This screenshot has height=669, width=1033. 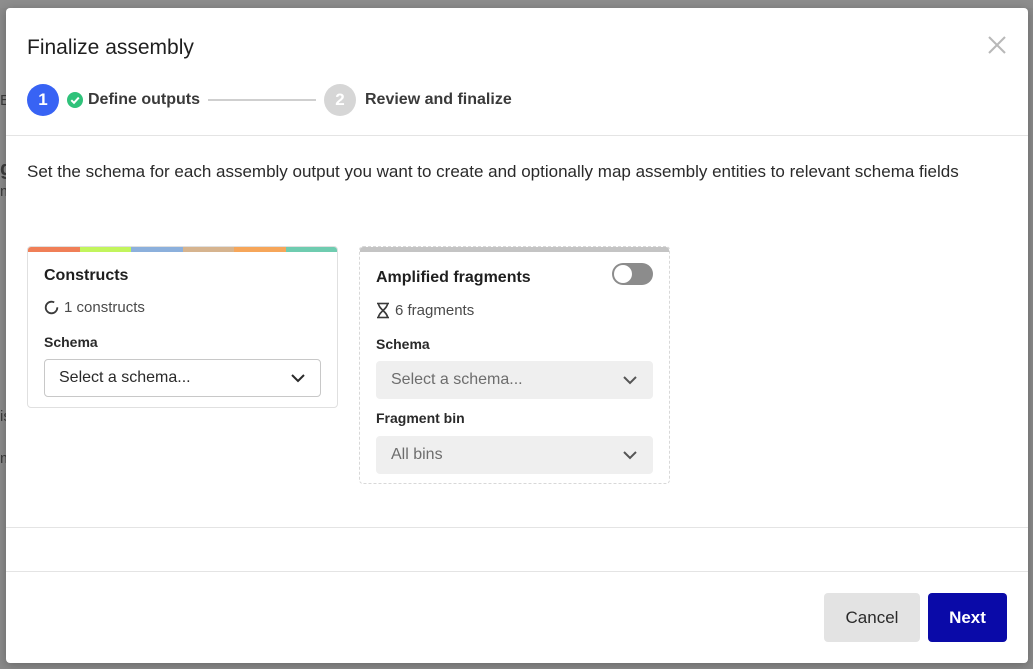 What do you see at coordinates (403, 344) in the screenshot?
I see `fragments-schema-label: Schema` at bounding box center [403, 344].